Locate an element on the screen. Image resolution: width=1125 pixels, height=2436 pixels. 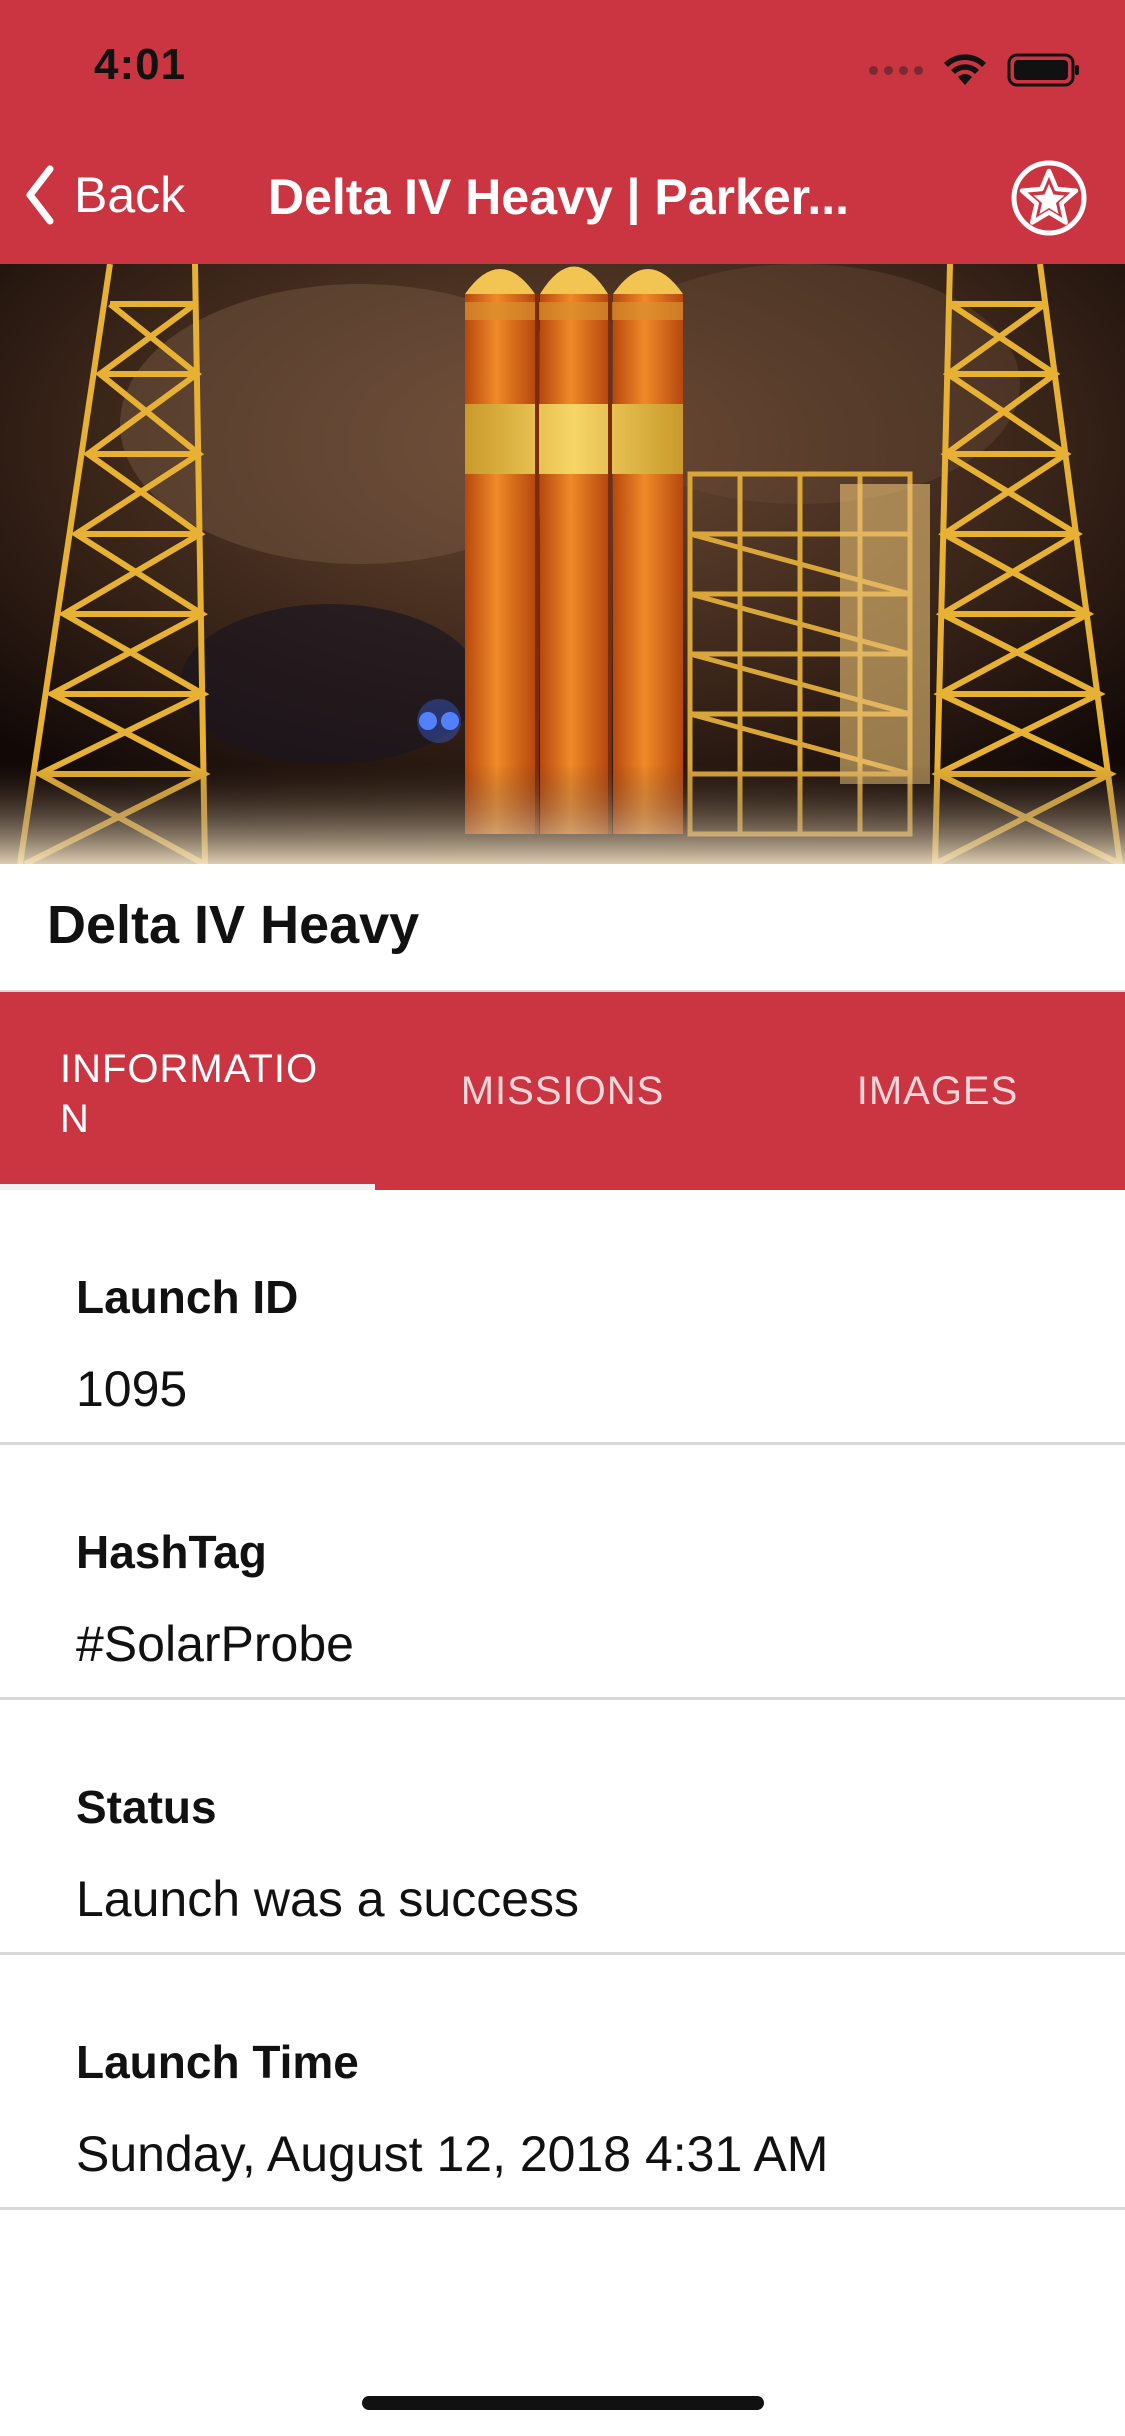
info-value: Sunday, August 12, 2018 4:31 AM is located at coordinates (452, 2154).